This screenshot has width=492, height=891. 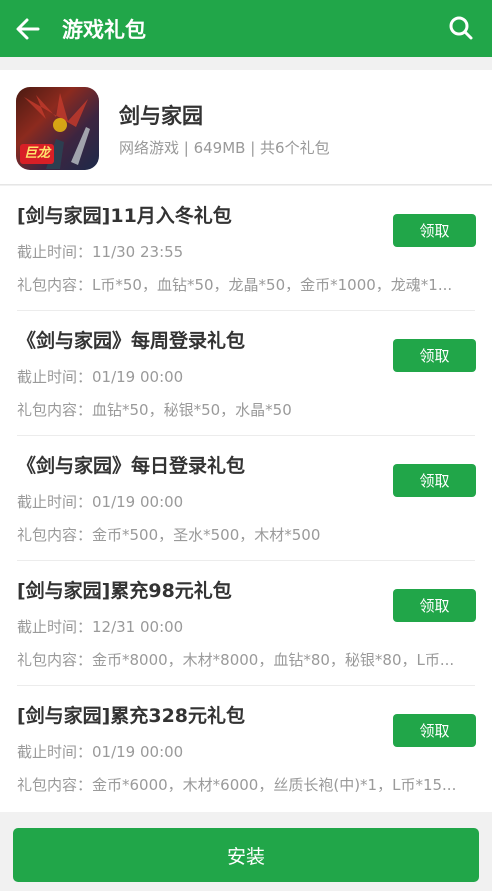 I want to click on game-name: 剑与家园, so click(x=161, y=116).